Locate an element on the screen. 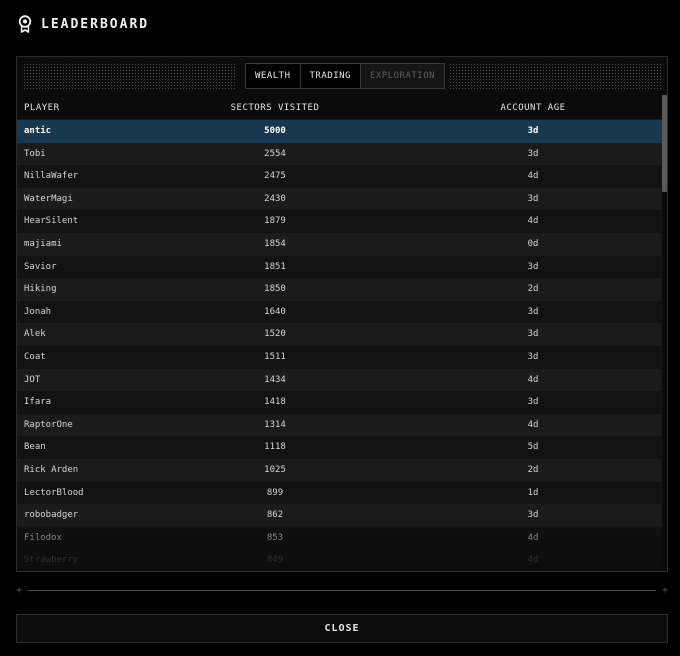  sectors-visited-value: 5000 is located at coordinates (275, 131).